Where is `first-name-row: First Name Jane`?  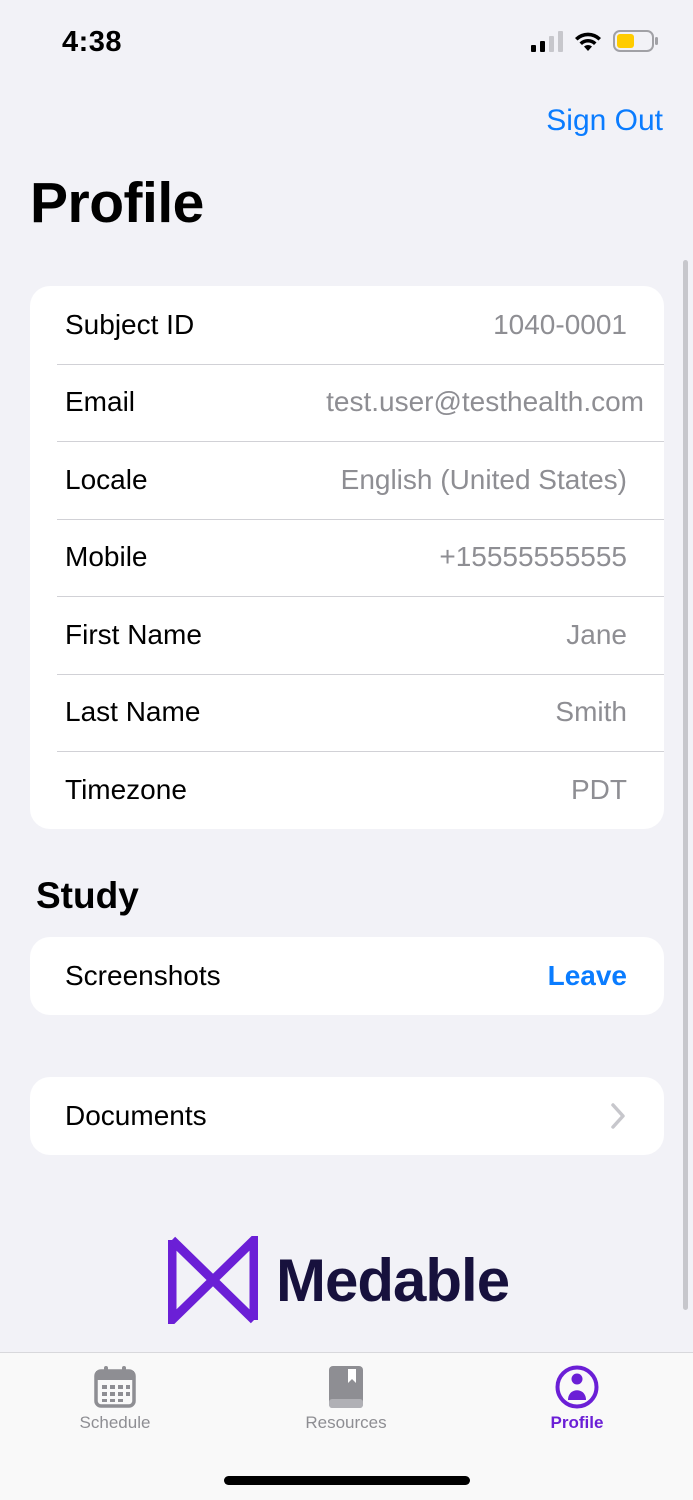
first-name-row: First Name Jane is located at coordinates (347, 635).